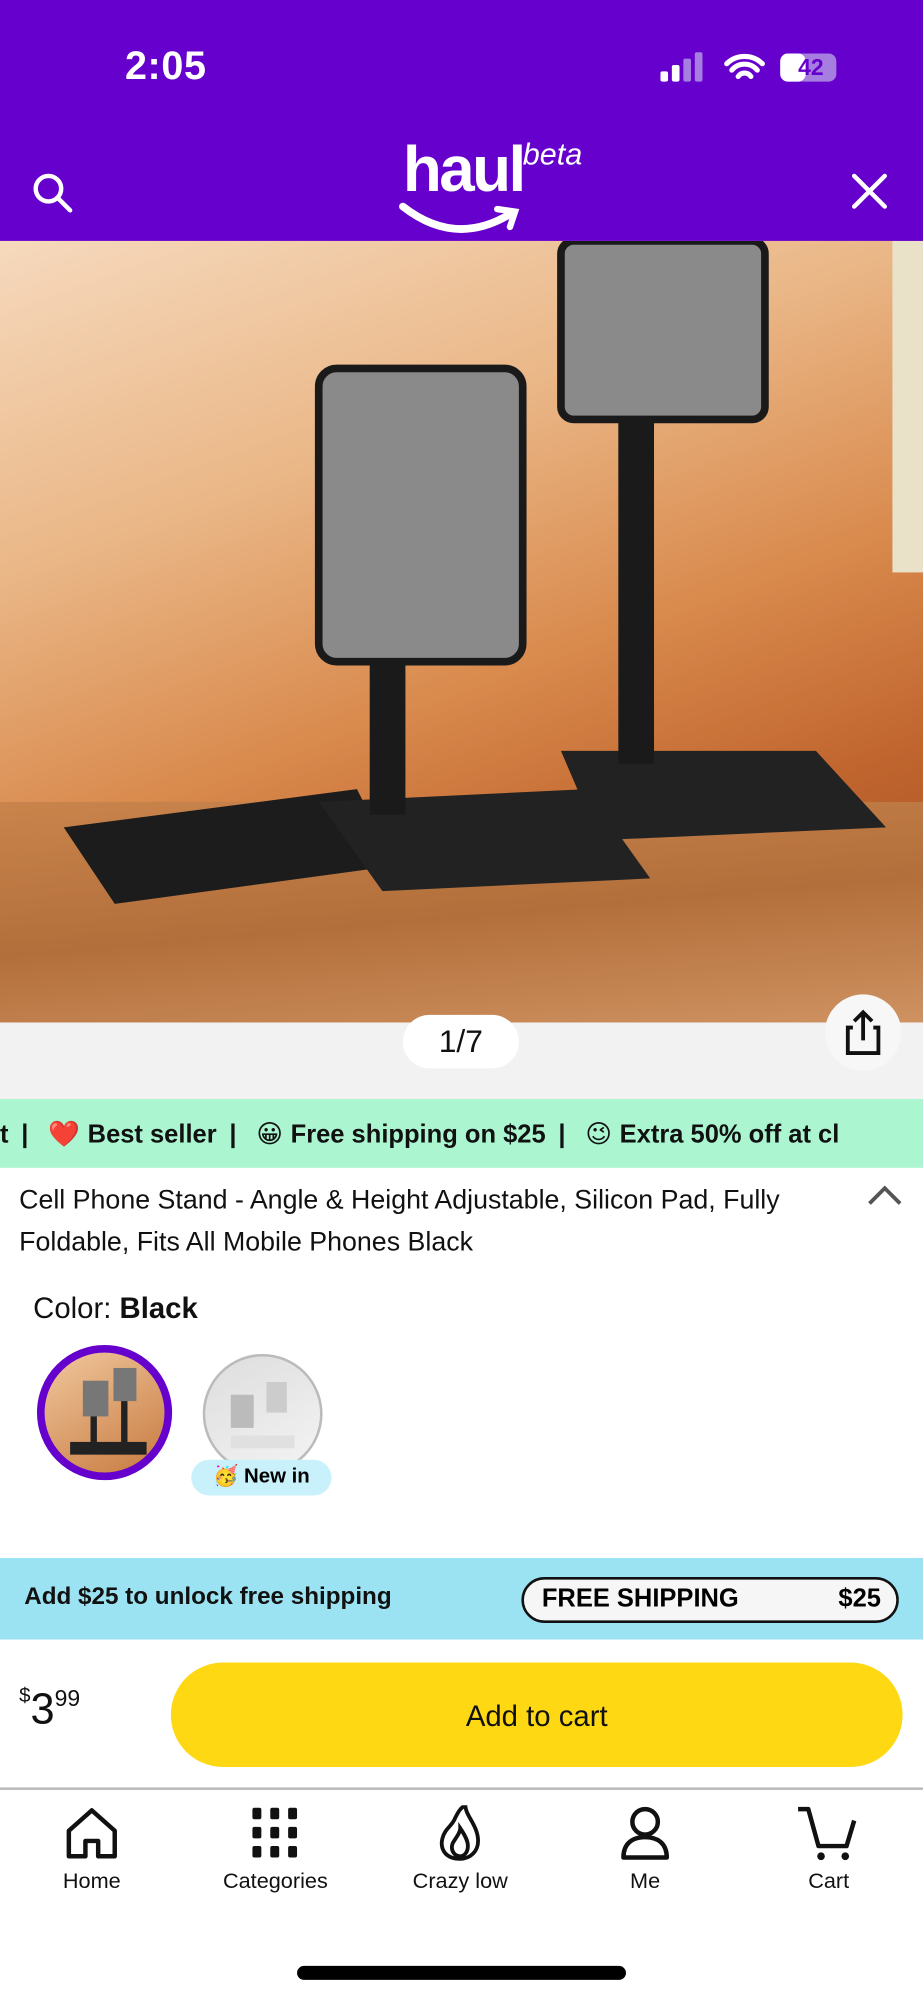 This screenshot has width=923, height=1999. I want to click on search-icon, so click(54, 194).